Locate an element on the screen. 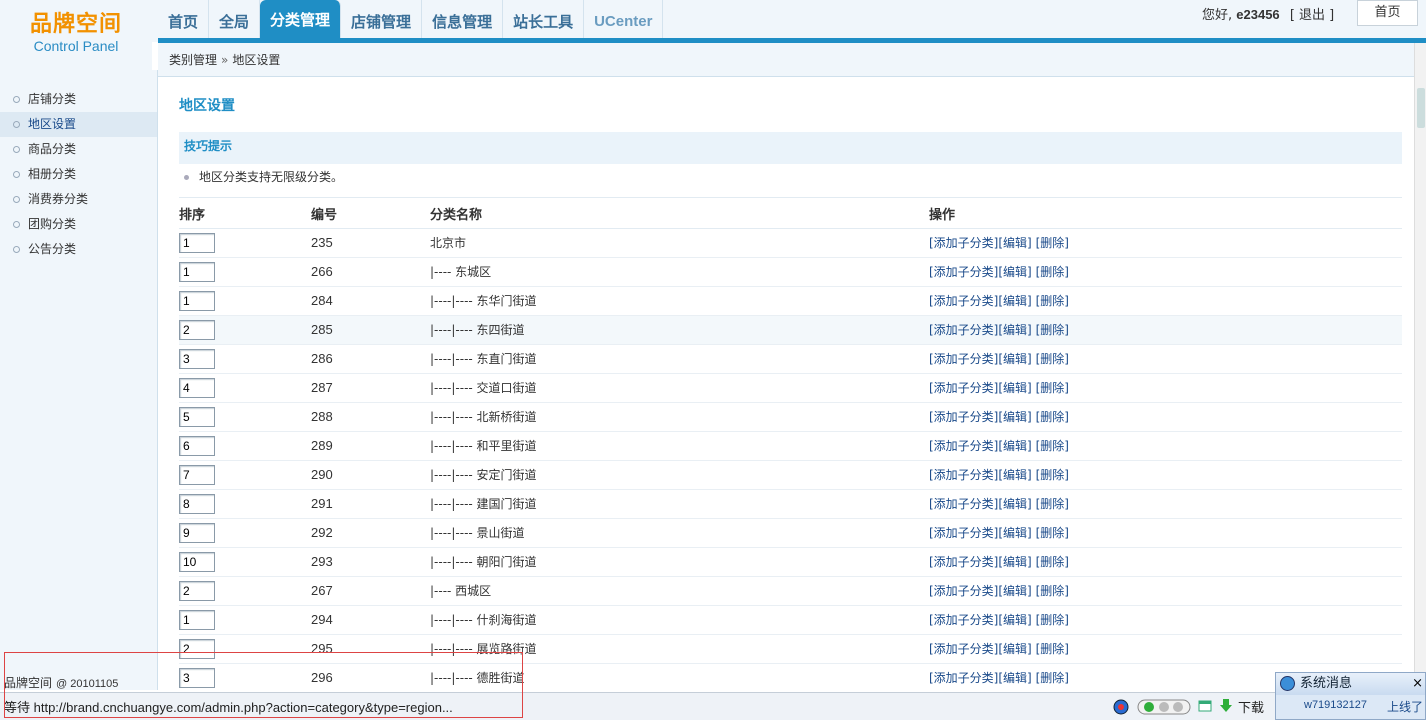  sidebar-item-4: 消费券分类 is located at coordinates (78, 199).